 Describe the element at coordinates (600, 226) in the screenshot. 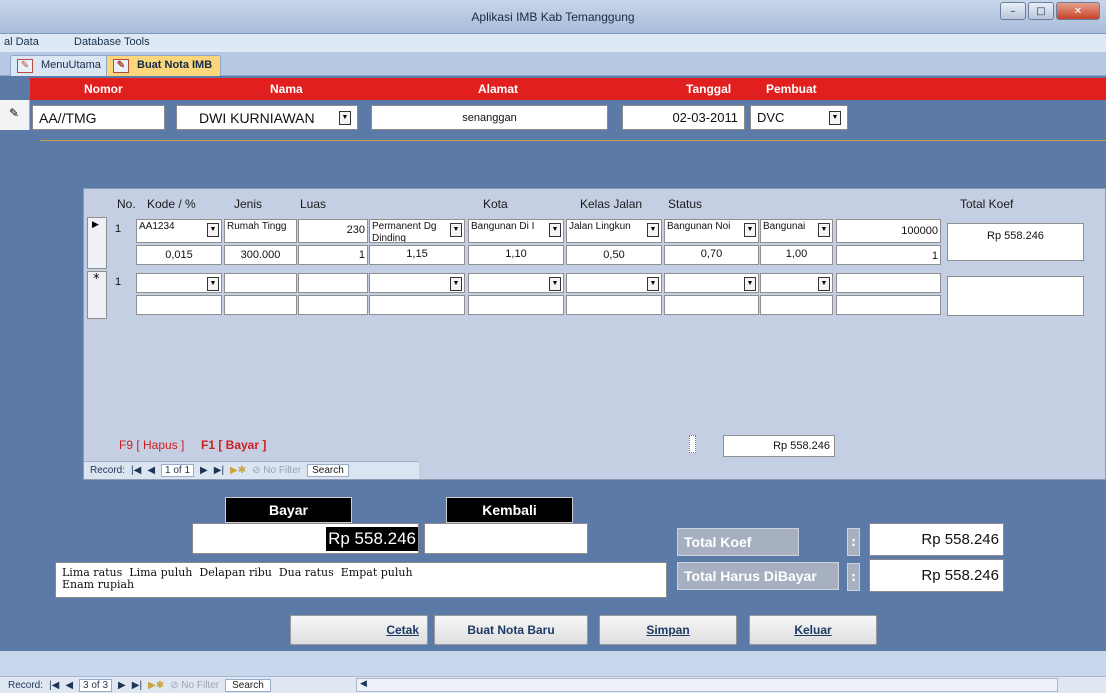

I see `kelas-jalan-value: Jalan Lingkun` at that location.